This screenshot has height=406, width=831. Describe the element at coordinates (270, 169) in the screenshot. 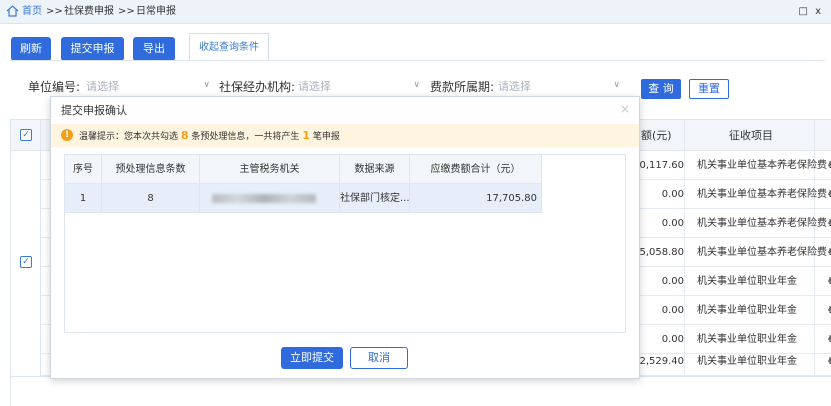

I see `header-tax-authority: 主管税务机关` at that location.